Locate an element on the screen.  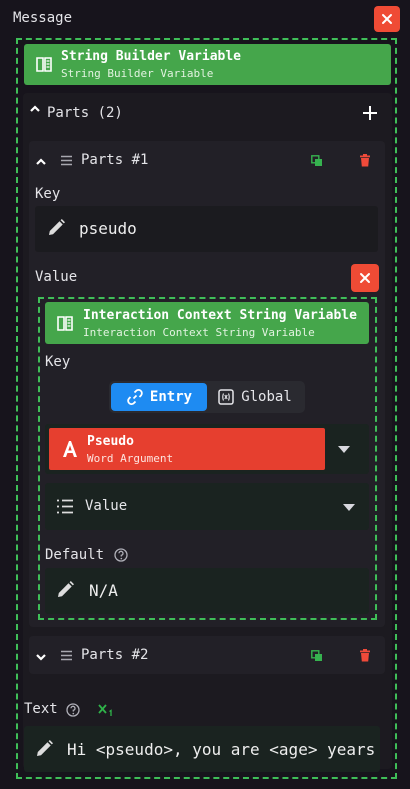
argument-card: Pseudo Word Argument is located at coordinates (187, 449).